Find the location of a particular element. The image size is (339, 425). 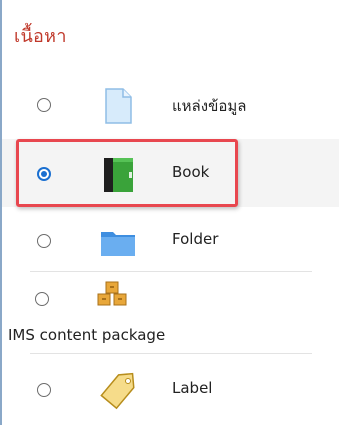

section-title: เนื้อหา is located at coordinates (40, 36).